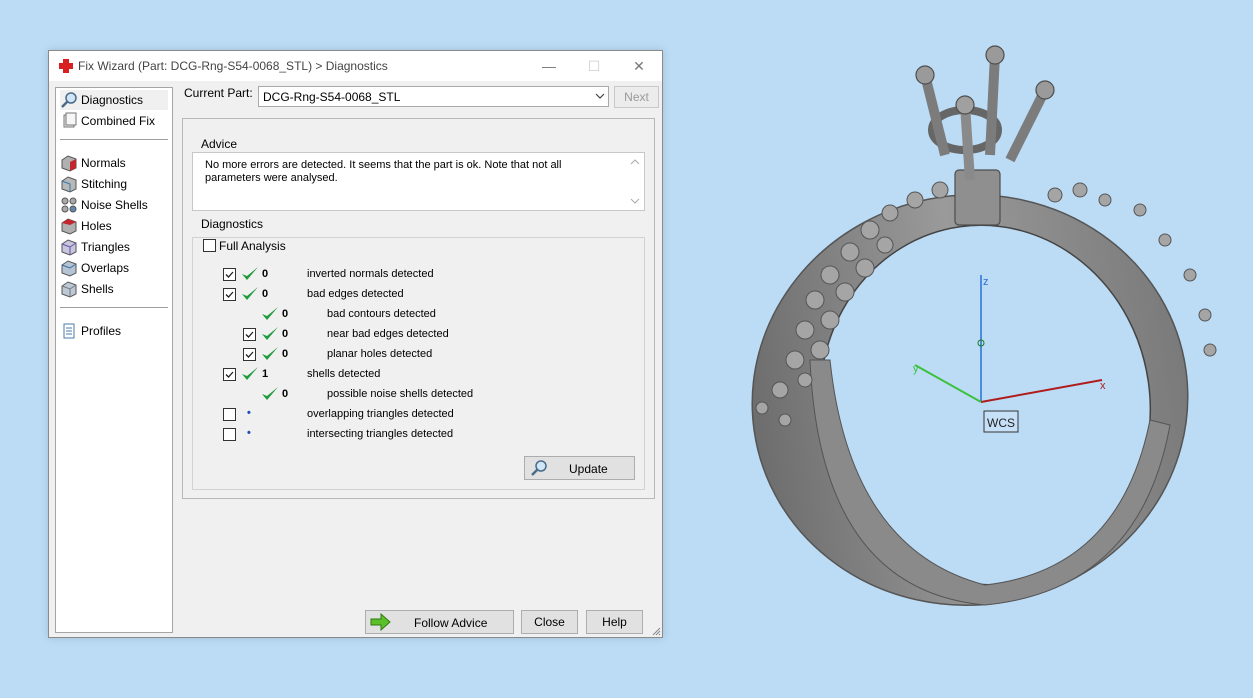 This screenshot has height=698, width=1253. Describe the element at coordinates (588, 469) in the screenshot. I see `update-label: Update` at that location.